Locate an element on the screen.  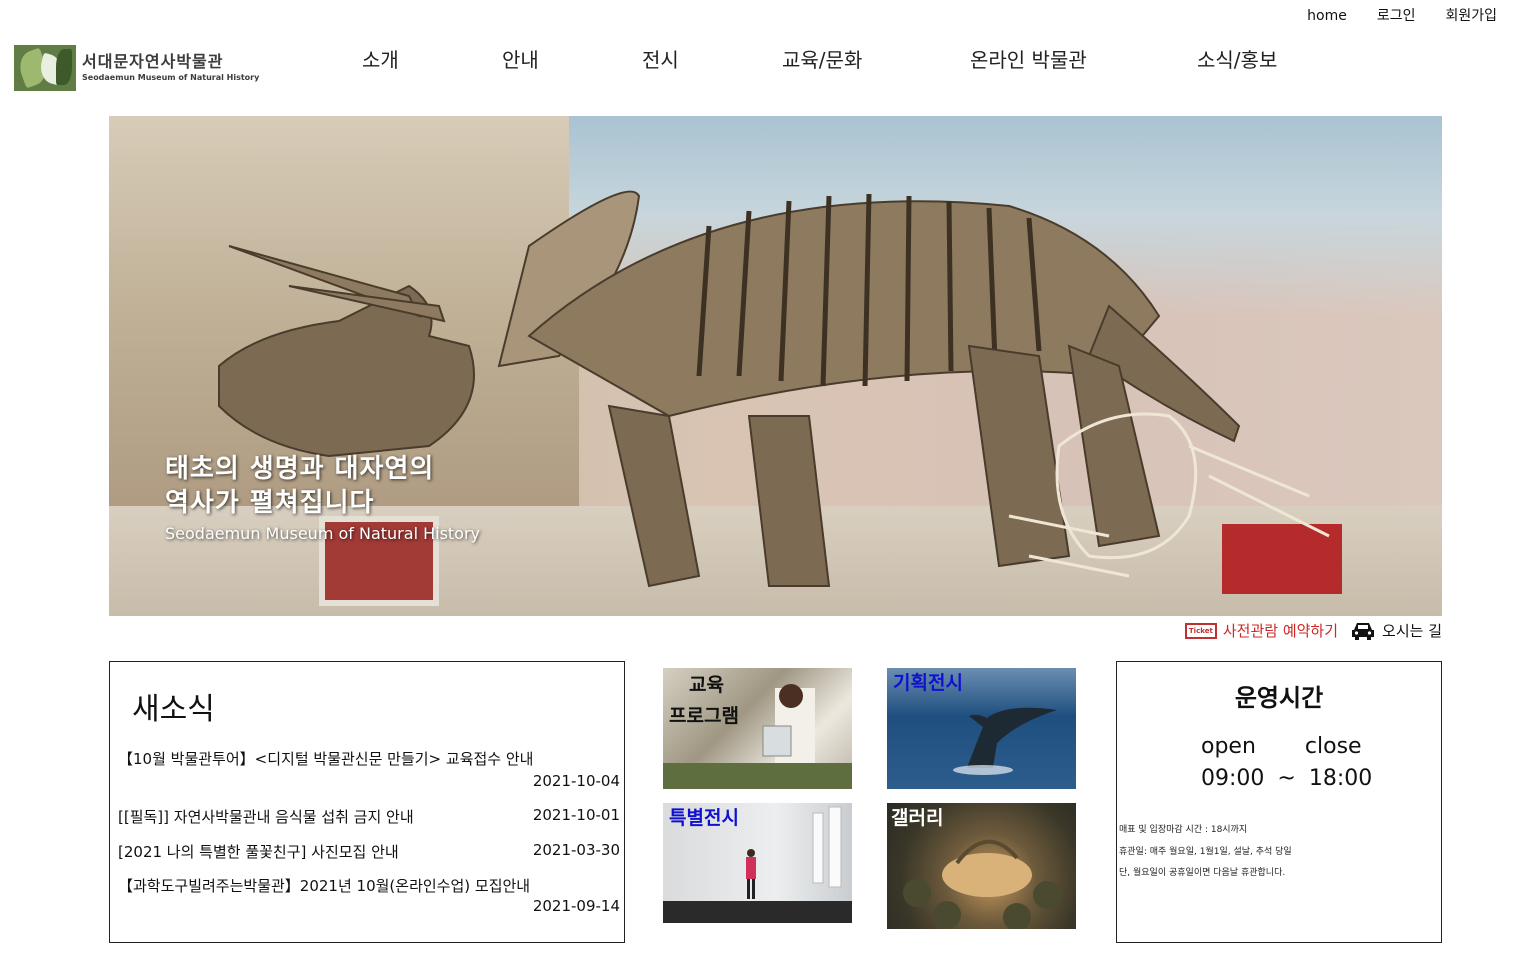
utility-links: home 로그인 회원가입 is located at coordinates (1387, 16).